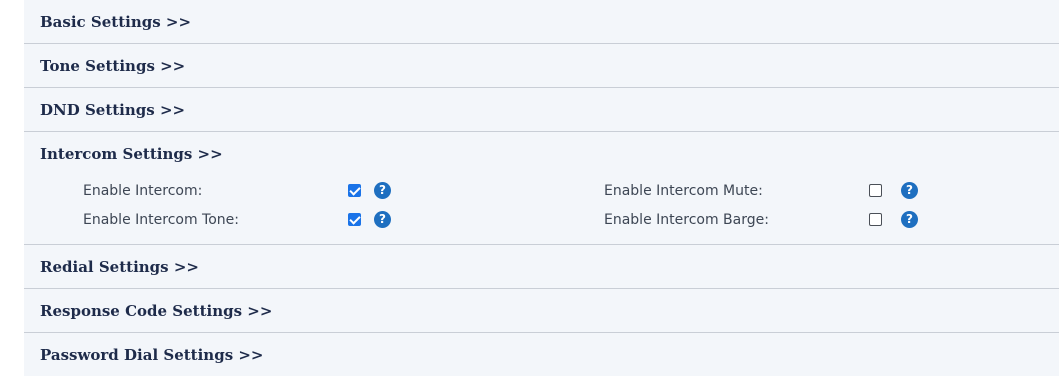 Image resolution: width=1059 pixels, height=376 pixels. Describe the element at coordinates (541, 110) in the screenshot. I see `section-dnd-settings: DND Settings >>` at that location.